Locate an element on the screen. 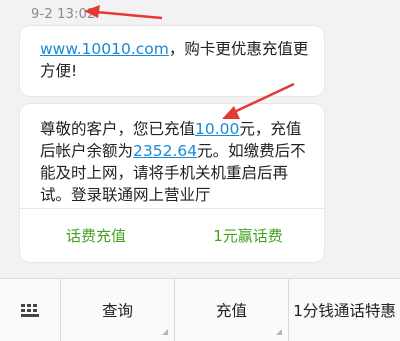  menu-tab-query-label: 查询 is located at coordinates (117, 311).